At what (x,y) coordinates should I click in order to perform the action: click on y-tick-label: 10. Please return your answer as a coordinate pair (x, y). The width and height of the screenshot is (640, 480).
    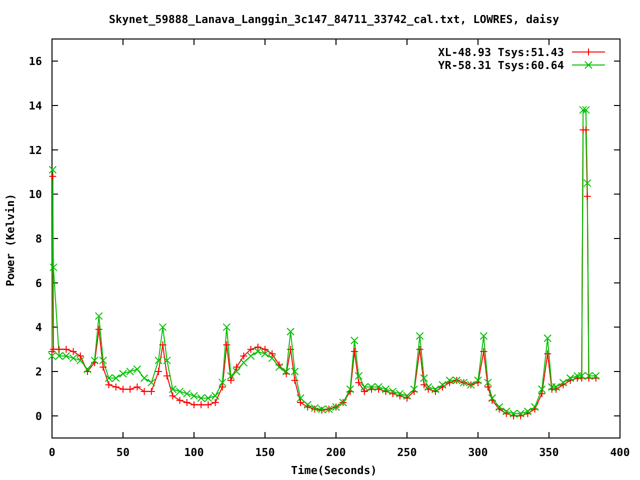
    Looking at the image, I should click on (35, 195).